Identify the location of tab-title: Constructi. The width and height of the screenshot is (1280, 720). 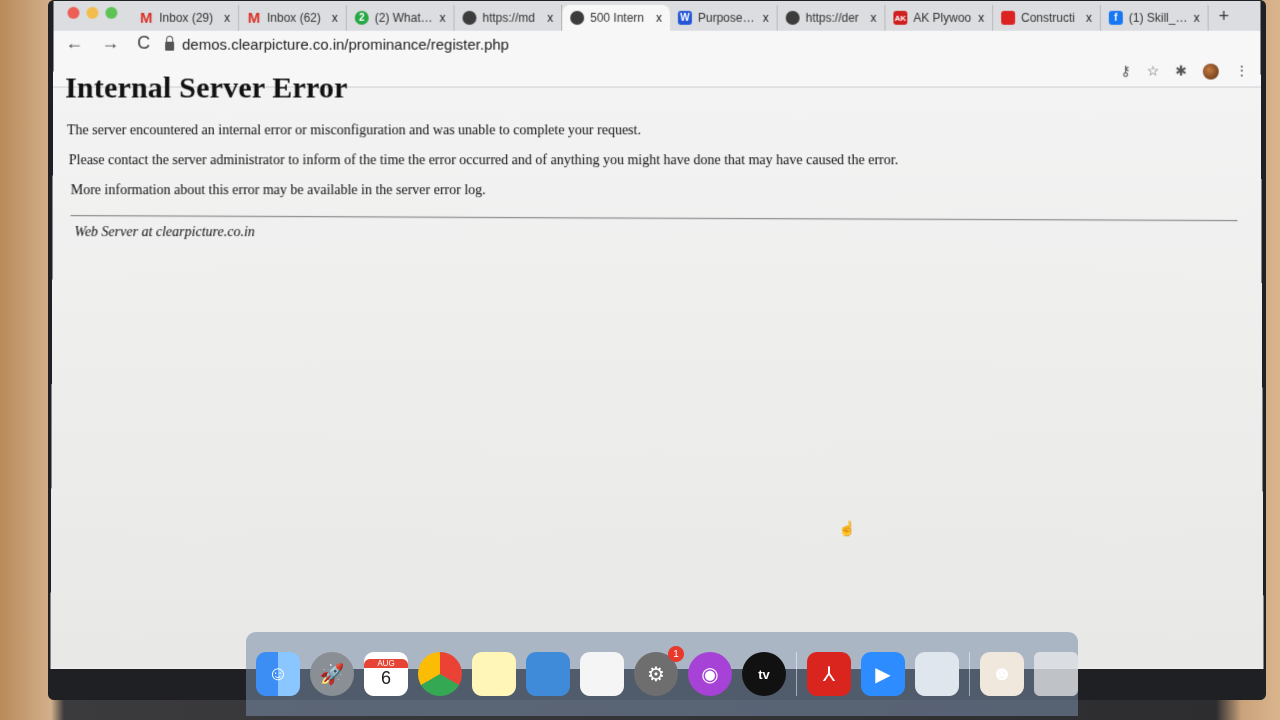
(1050, 18).